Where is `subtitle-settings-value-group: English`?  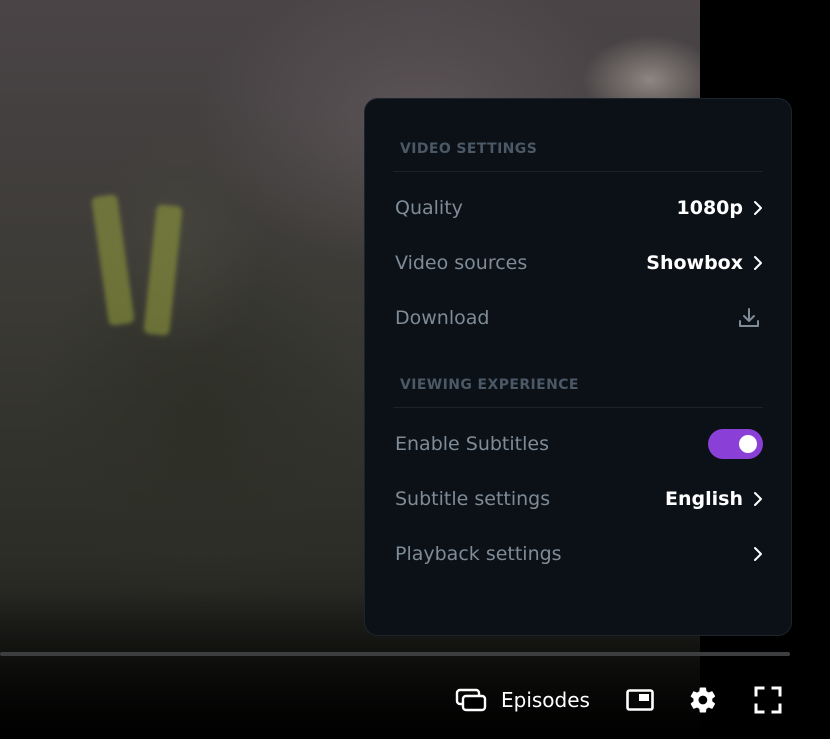
subtitle-settings-value-group: English is located at coordinates (714, 499).